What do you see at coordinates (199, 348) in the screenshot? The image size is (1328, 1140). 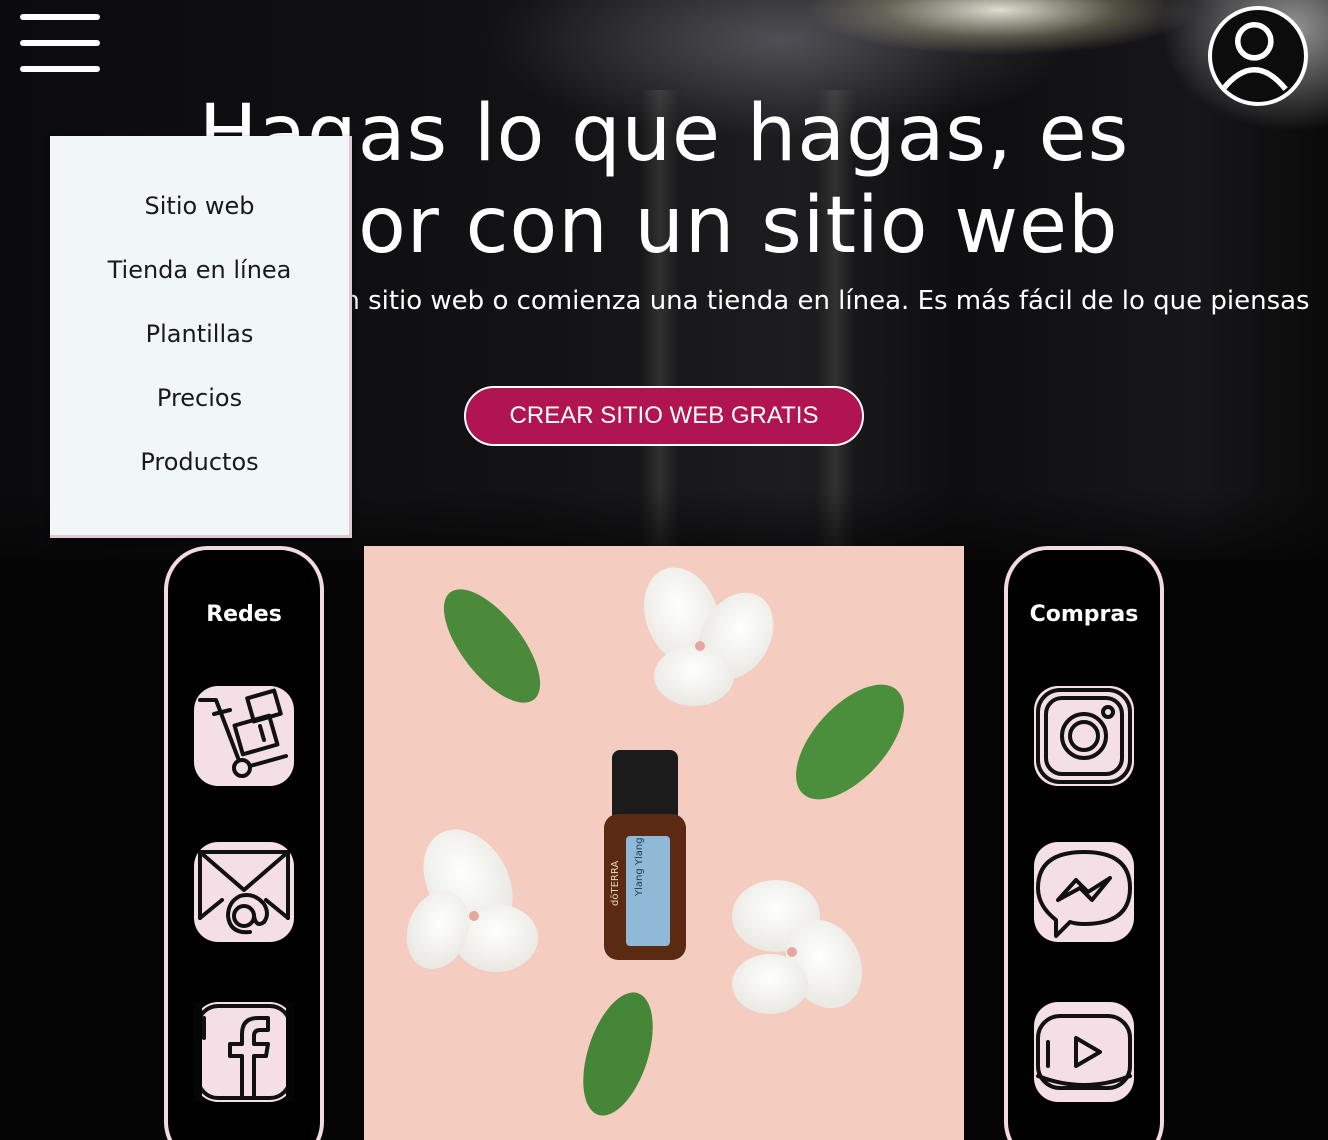 I see `menu-item-plantillas: Plantillas` at bounding box center [199, 348].